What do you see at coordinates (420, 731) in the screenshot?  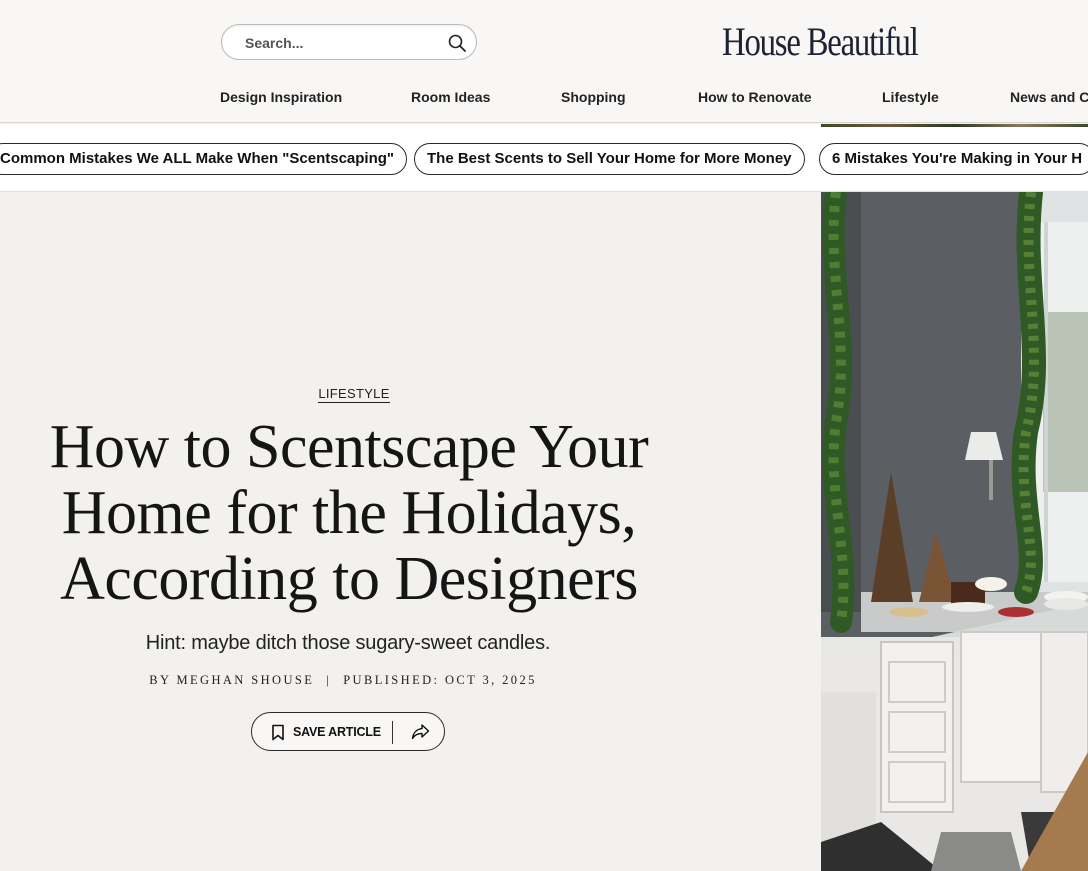 I see `share-icon` at bounding box center [420, 731].